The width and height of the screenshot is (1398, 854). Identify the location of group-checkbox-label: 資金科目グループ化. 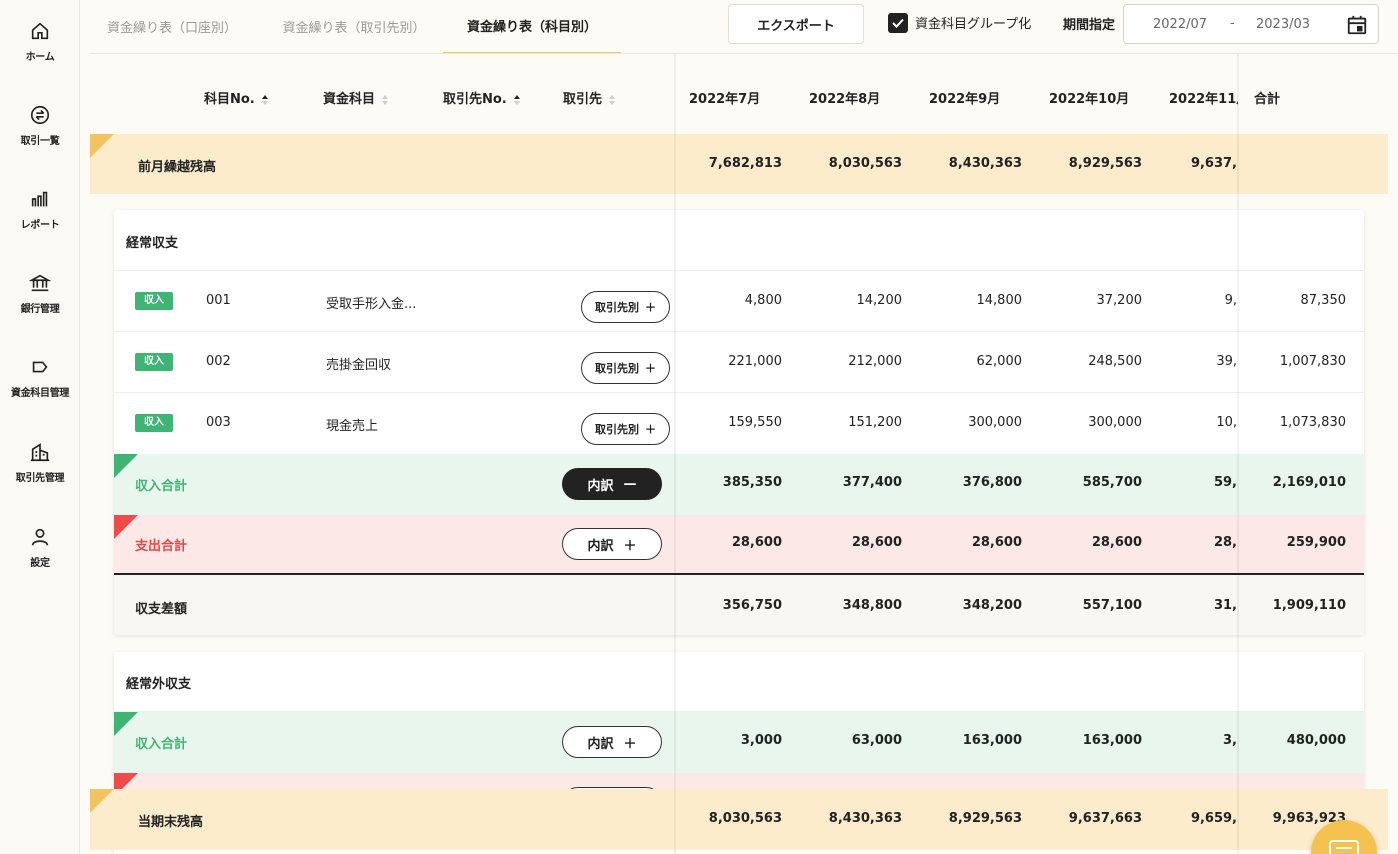
(973, 24).